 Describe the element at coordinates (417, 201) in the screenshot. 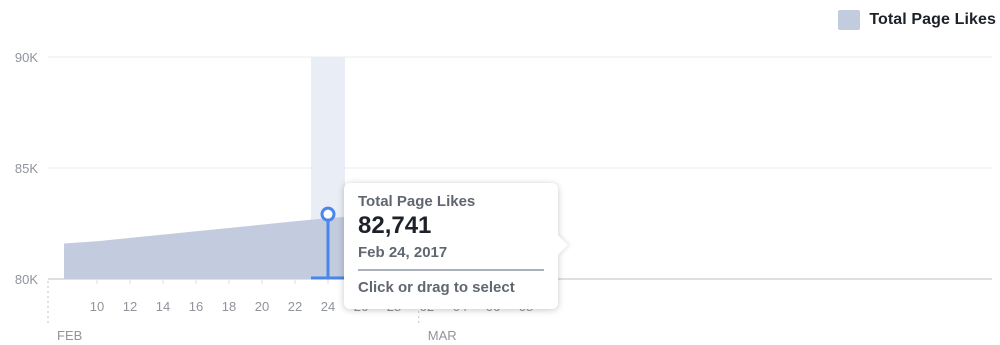

I see `tooltip-series-name: Total Page Likes` at that location.